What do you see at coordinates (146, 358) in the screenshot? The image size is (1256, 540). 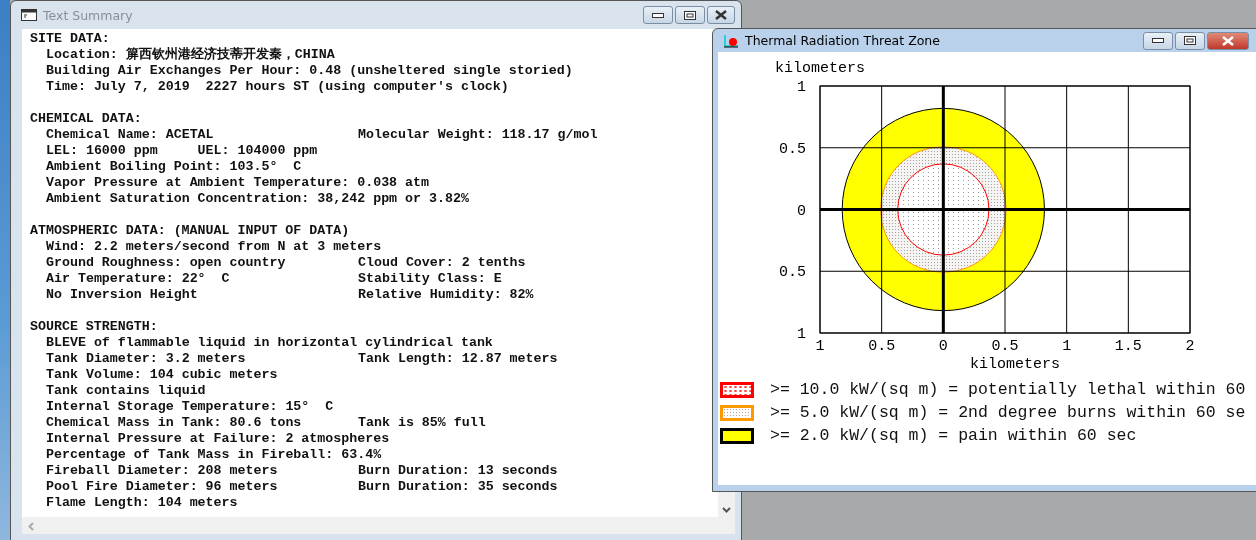 I see `summary-line: Tank Diameter: 3.2 meters` at bounding box center [146, 358].